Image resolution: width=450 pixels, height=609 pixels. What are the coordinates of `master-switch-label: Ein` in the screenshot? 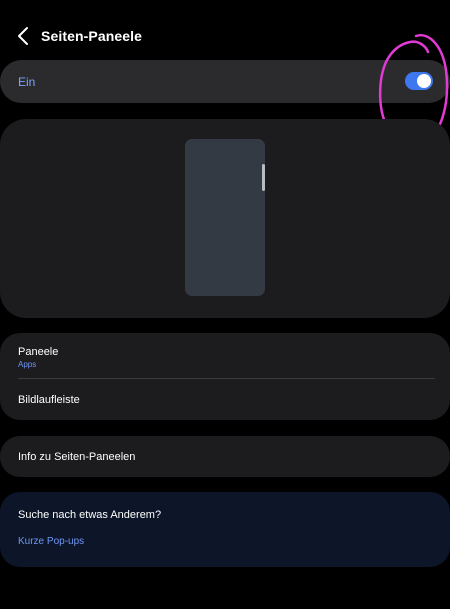 It's located at (27, 82).